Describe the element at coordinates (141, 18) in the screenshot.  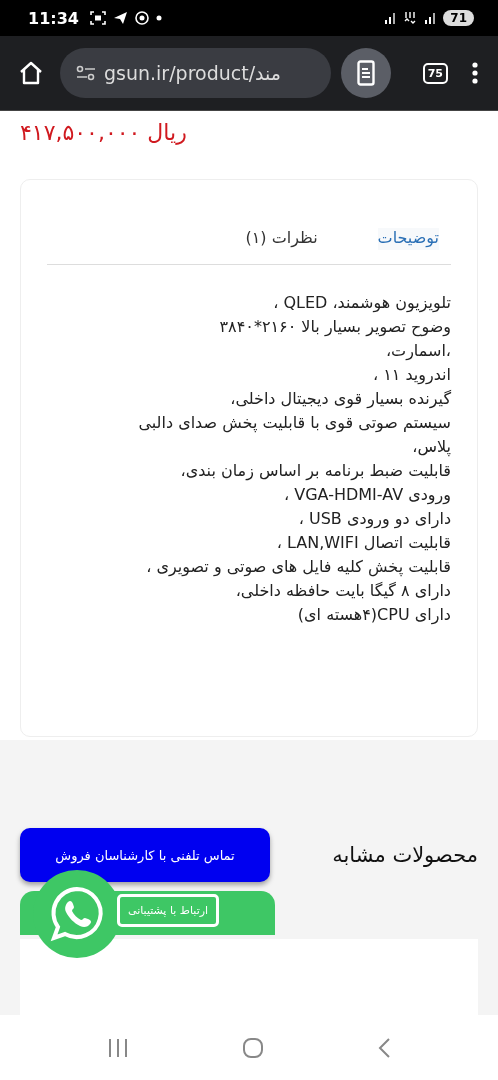
I see `browser-icon` at that location.